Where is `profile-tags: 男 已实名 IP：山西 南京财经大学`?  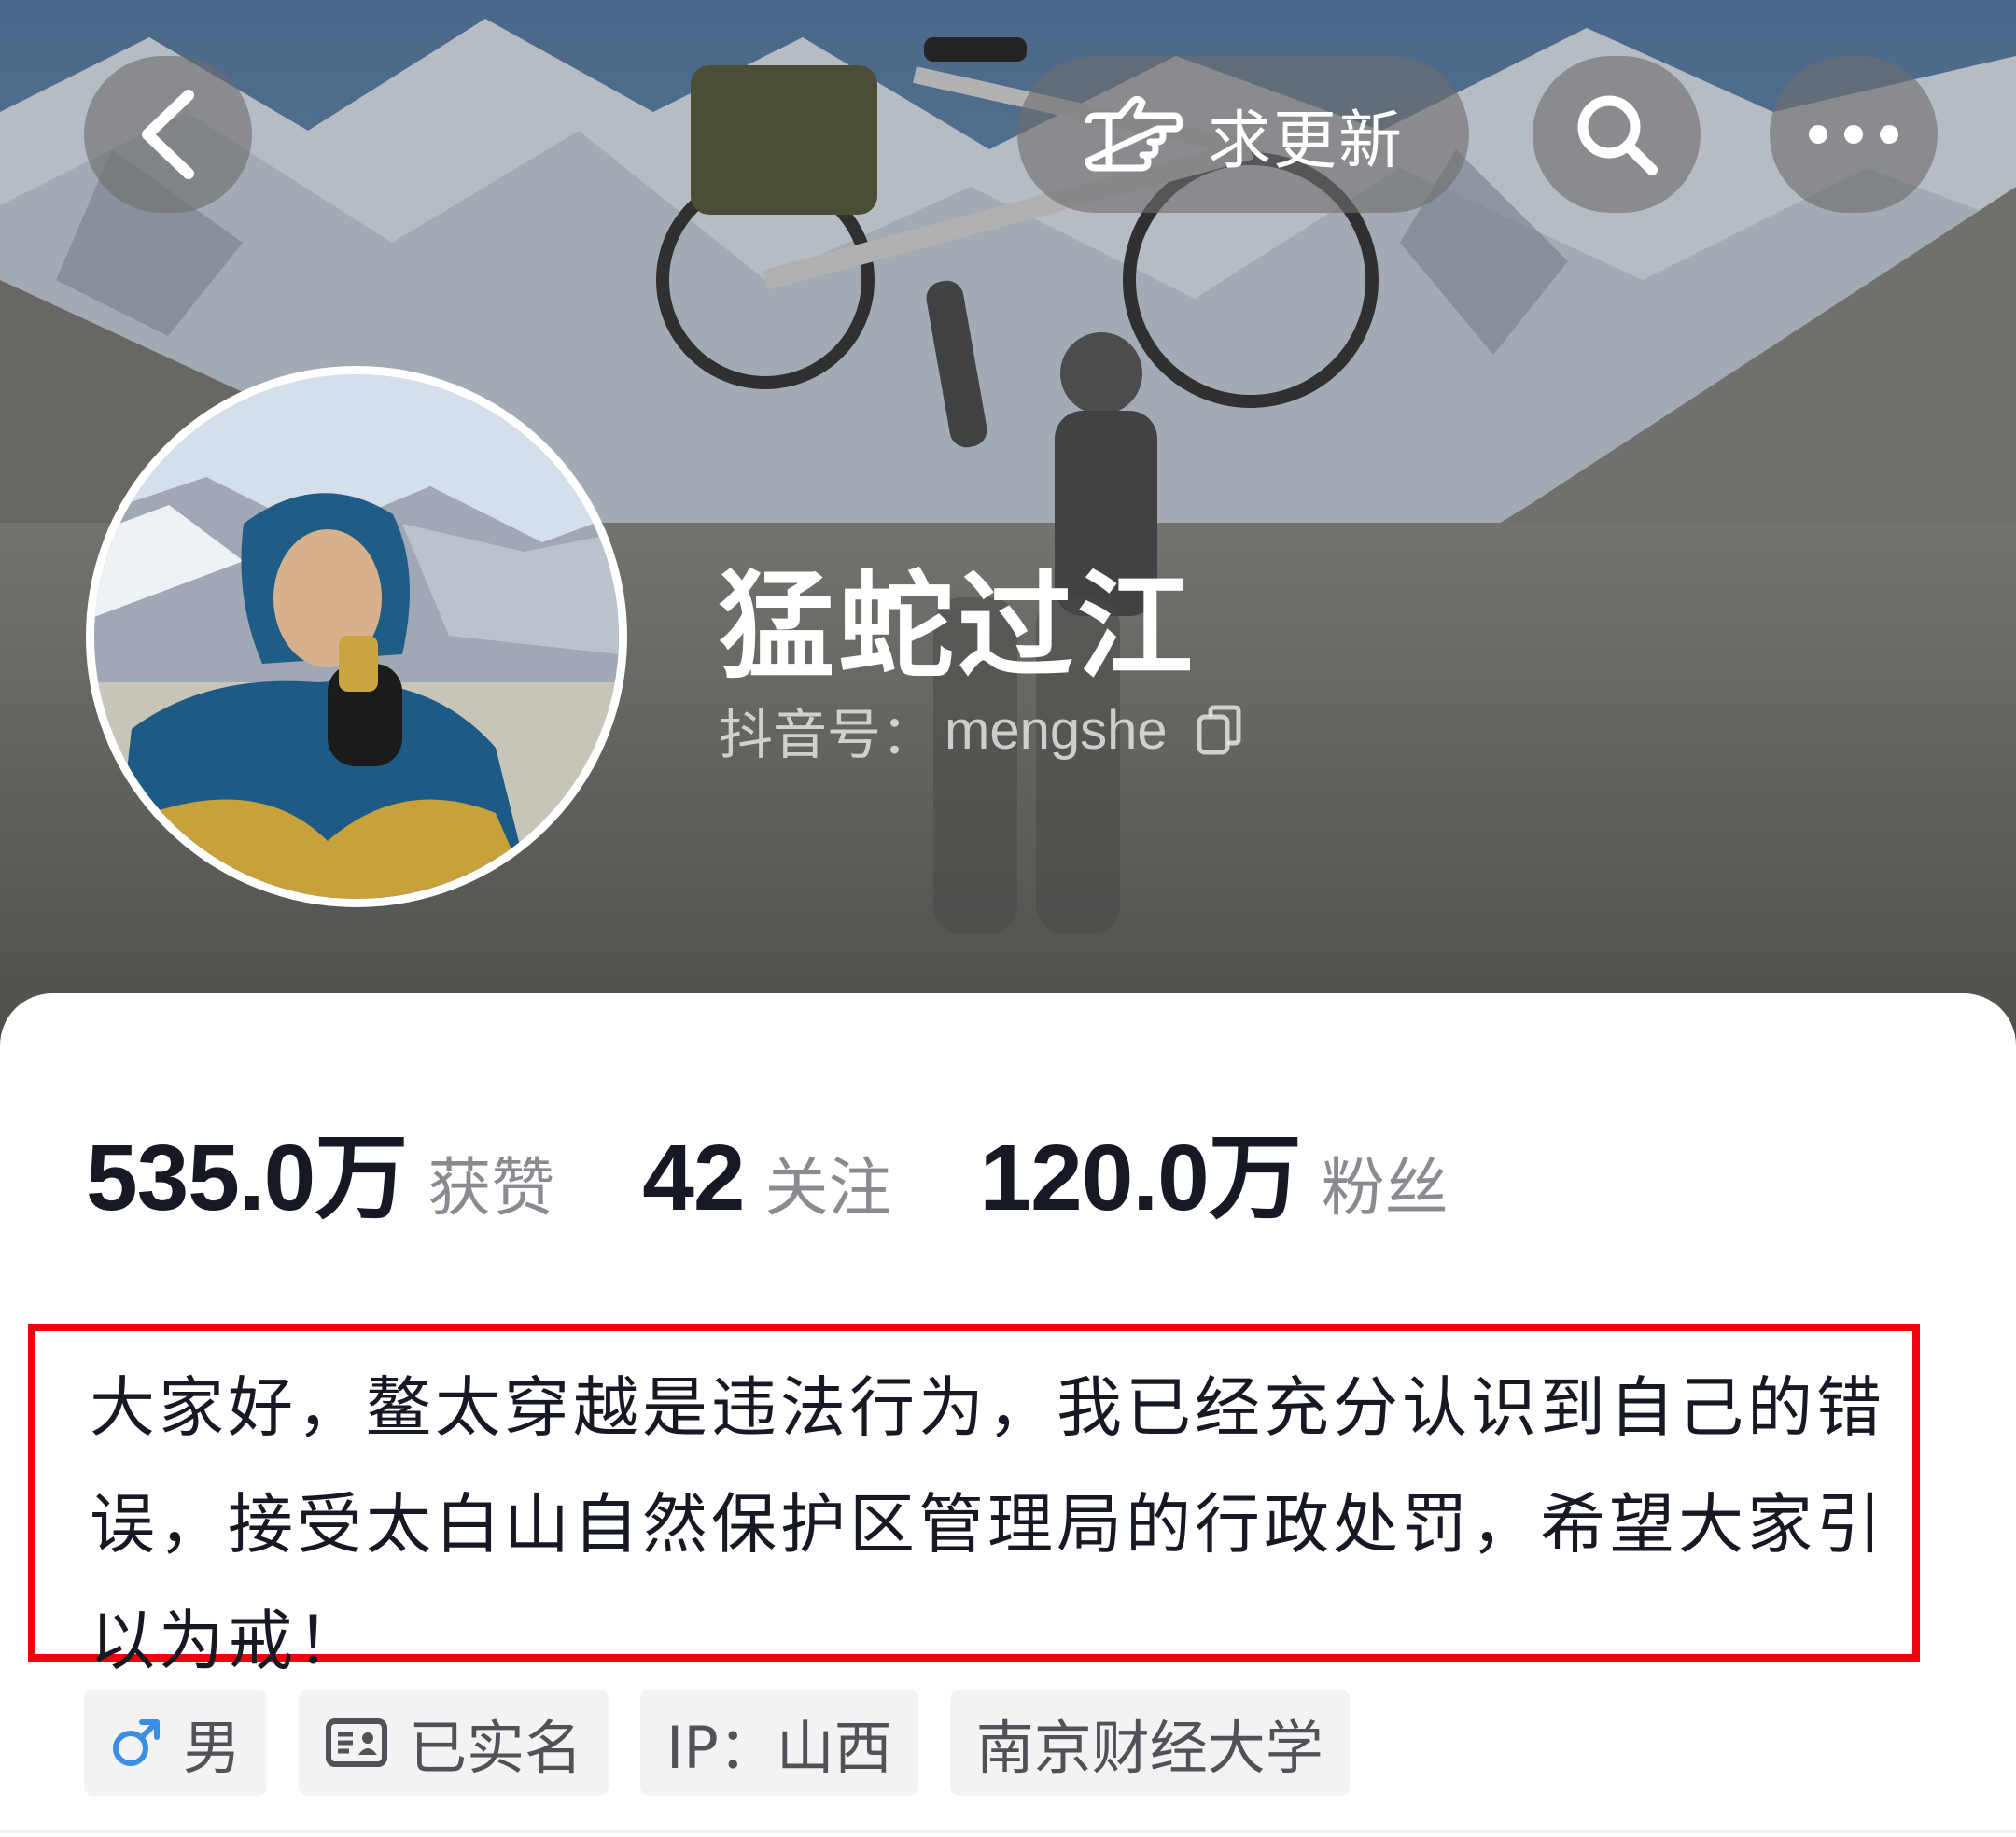 profile-tags: 男 已实名 IP：山西 南京财经大学 is located at coordinates (717, 1743).